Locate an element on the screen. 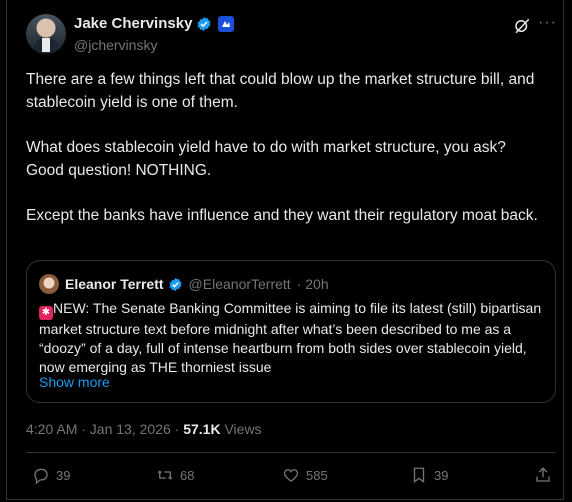 Image resolution: width=572 pixels, height=502 pixels. post-timestamp: 4:20 AM · Jan 13, 2026 · is located at coordinates (104, 429).